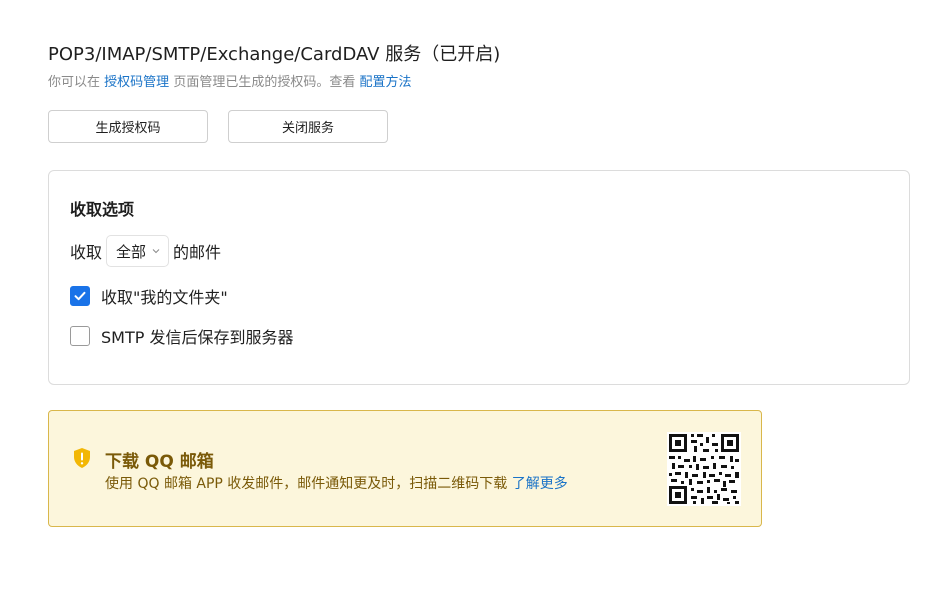  Describe the element at coordinates (156, 251) in the screenshot. I see `chevron-down-icon` at that location.